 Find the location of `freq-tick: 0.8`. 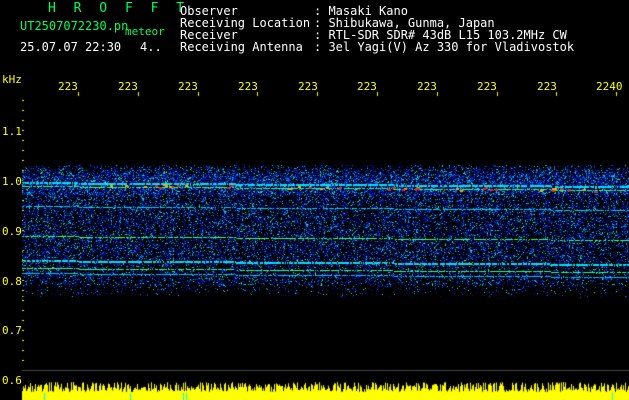

freq-tick: 0.8 is located at coordinates (12, 281).